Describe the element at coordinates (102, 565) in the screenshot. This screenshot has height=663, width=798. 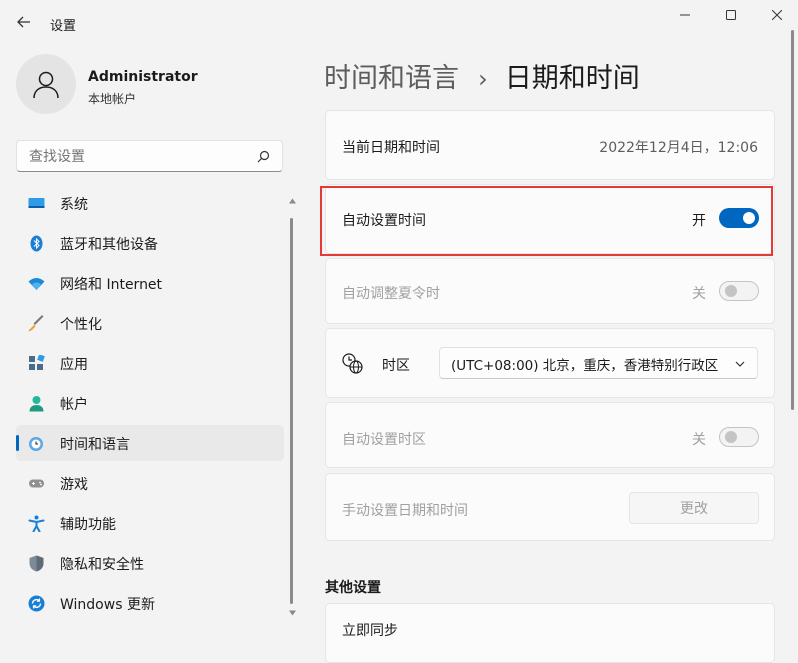
I see `sidebar-item-label: 隐私和安全性` at that location.